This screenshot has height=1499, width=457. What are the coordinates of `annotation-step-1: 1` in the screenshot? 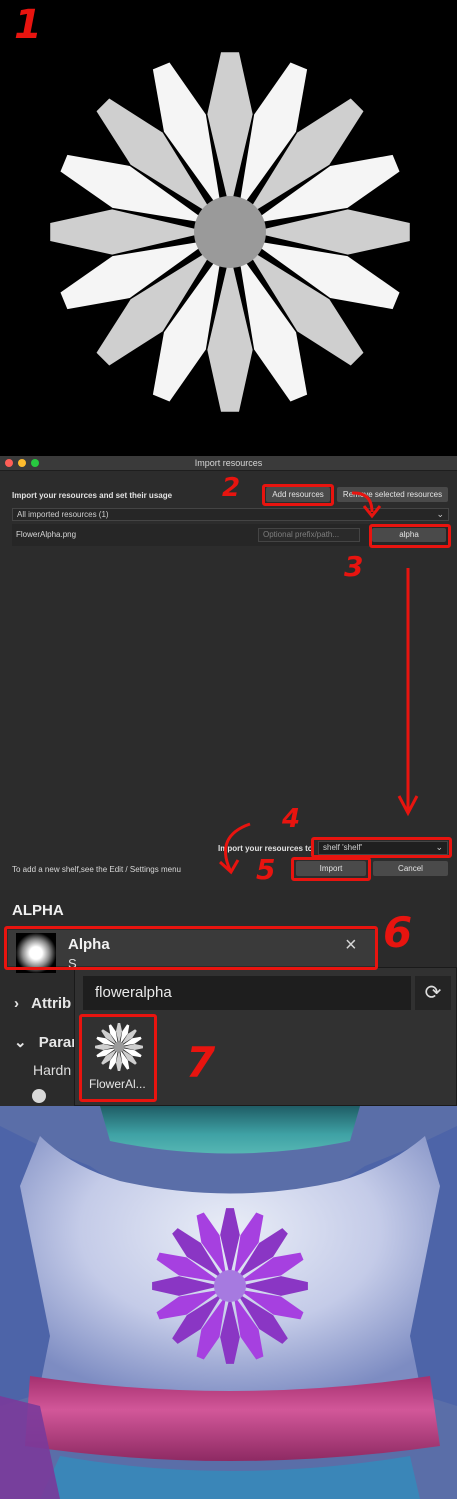 It's located at (28, 25).